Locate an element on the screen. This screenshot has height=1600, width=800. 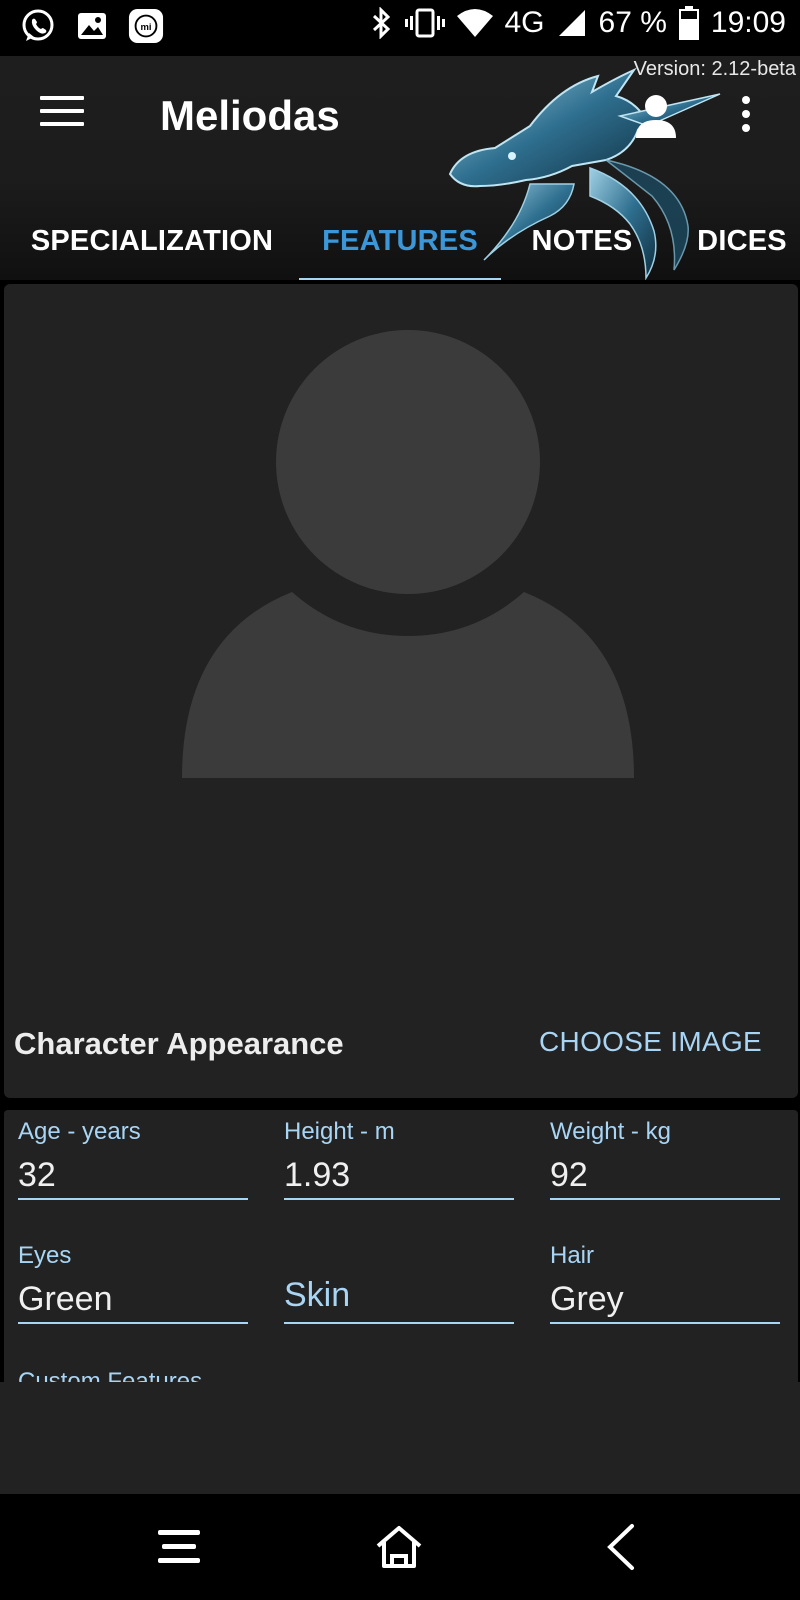
choose-image-button: CHOOSE IMAGE is located at coordinates (650, 1042).